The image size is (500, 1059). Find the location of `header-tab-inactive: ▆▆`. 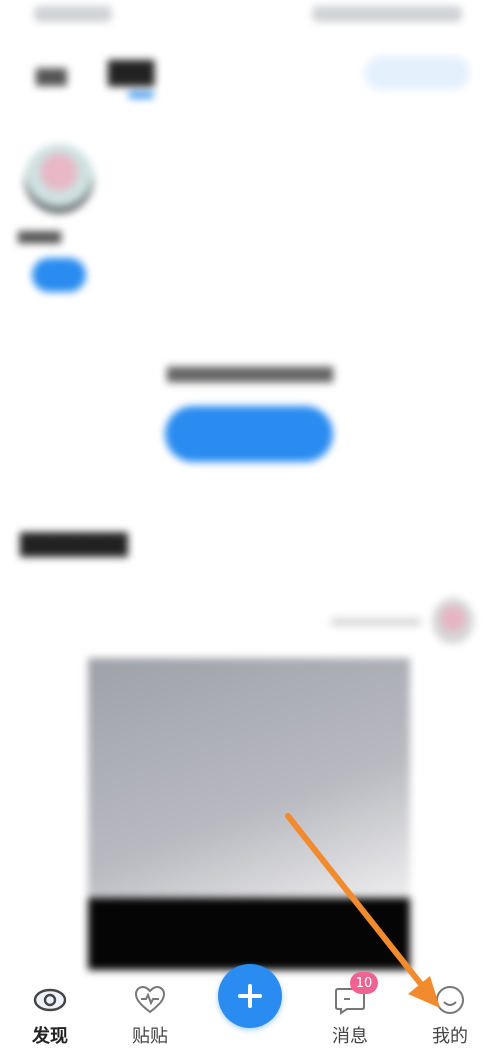

header-tab-inactive: ▆▆ is located at coordinates (51, 74).